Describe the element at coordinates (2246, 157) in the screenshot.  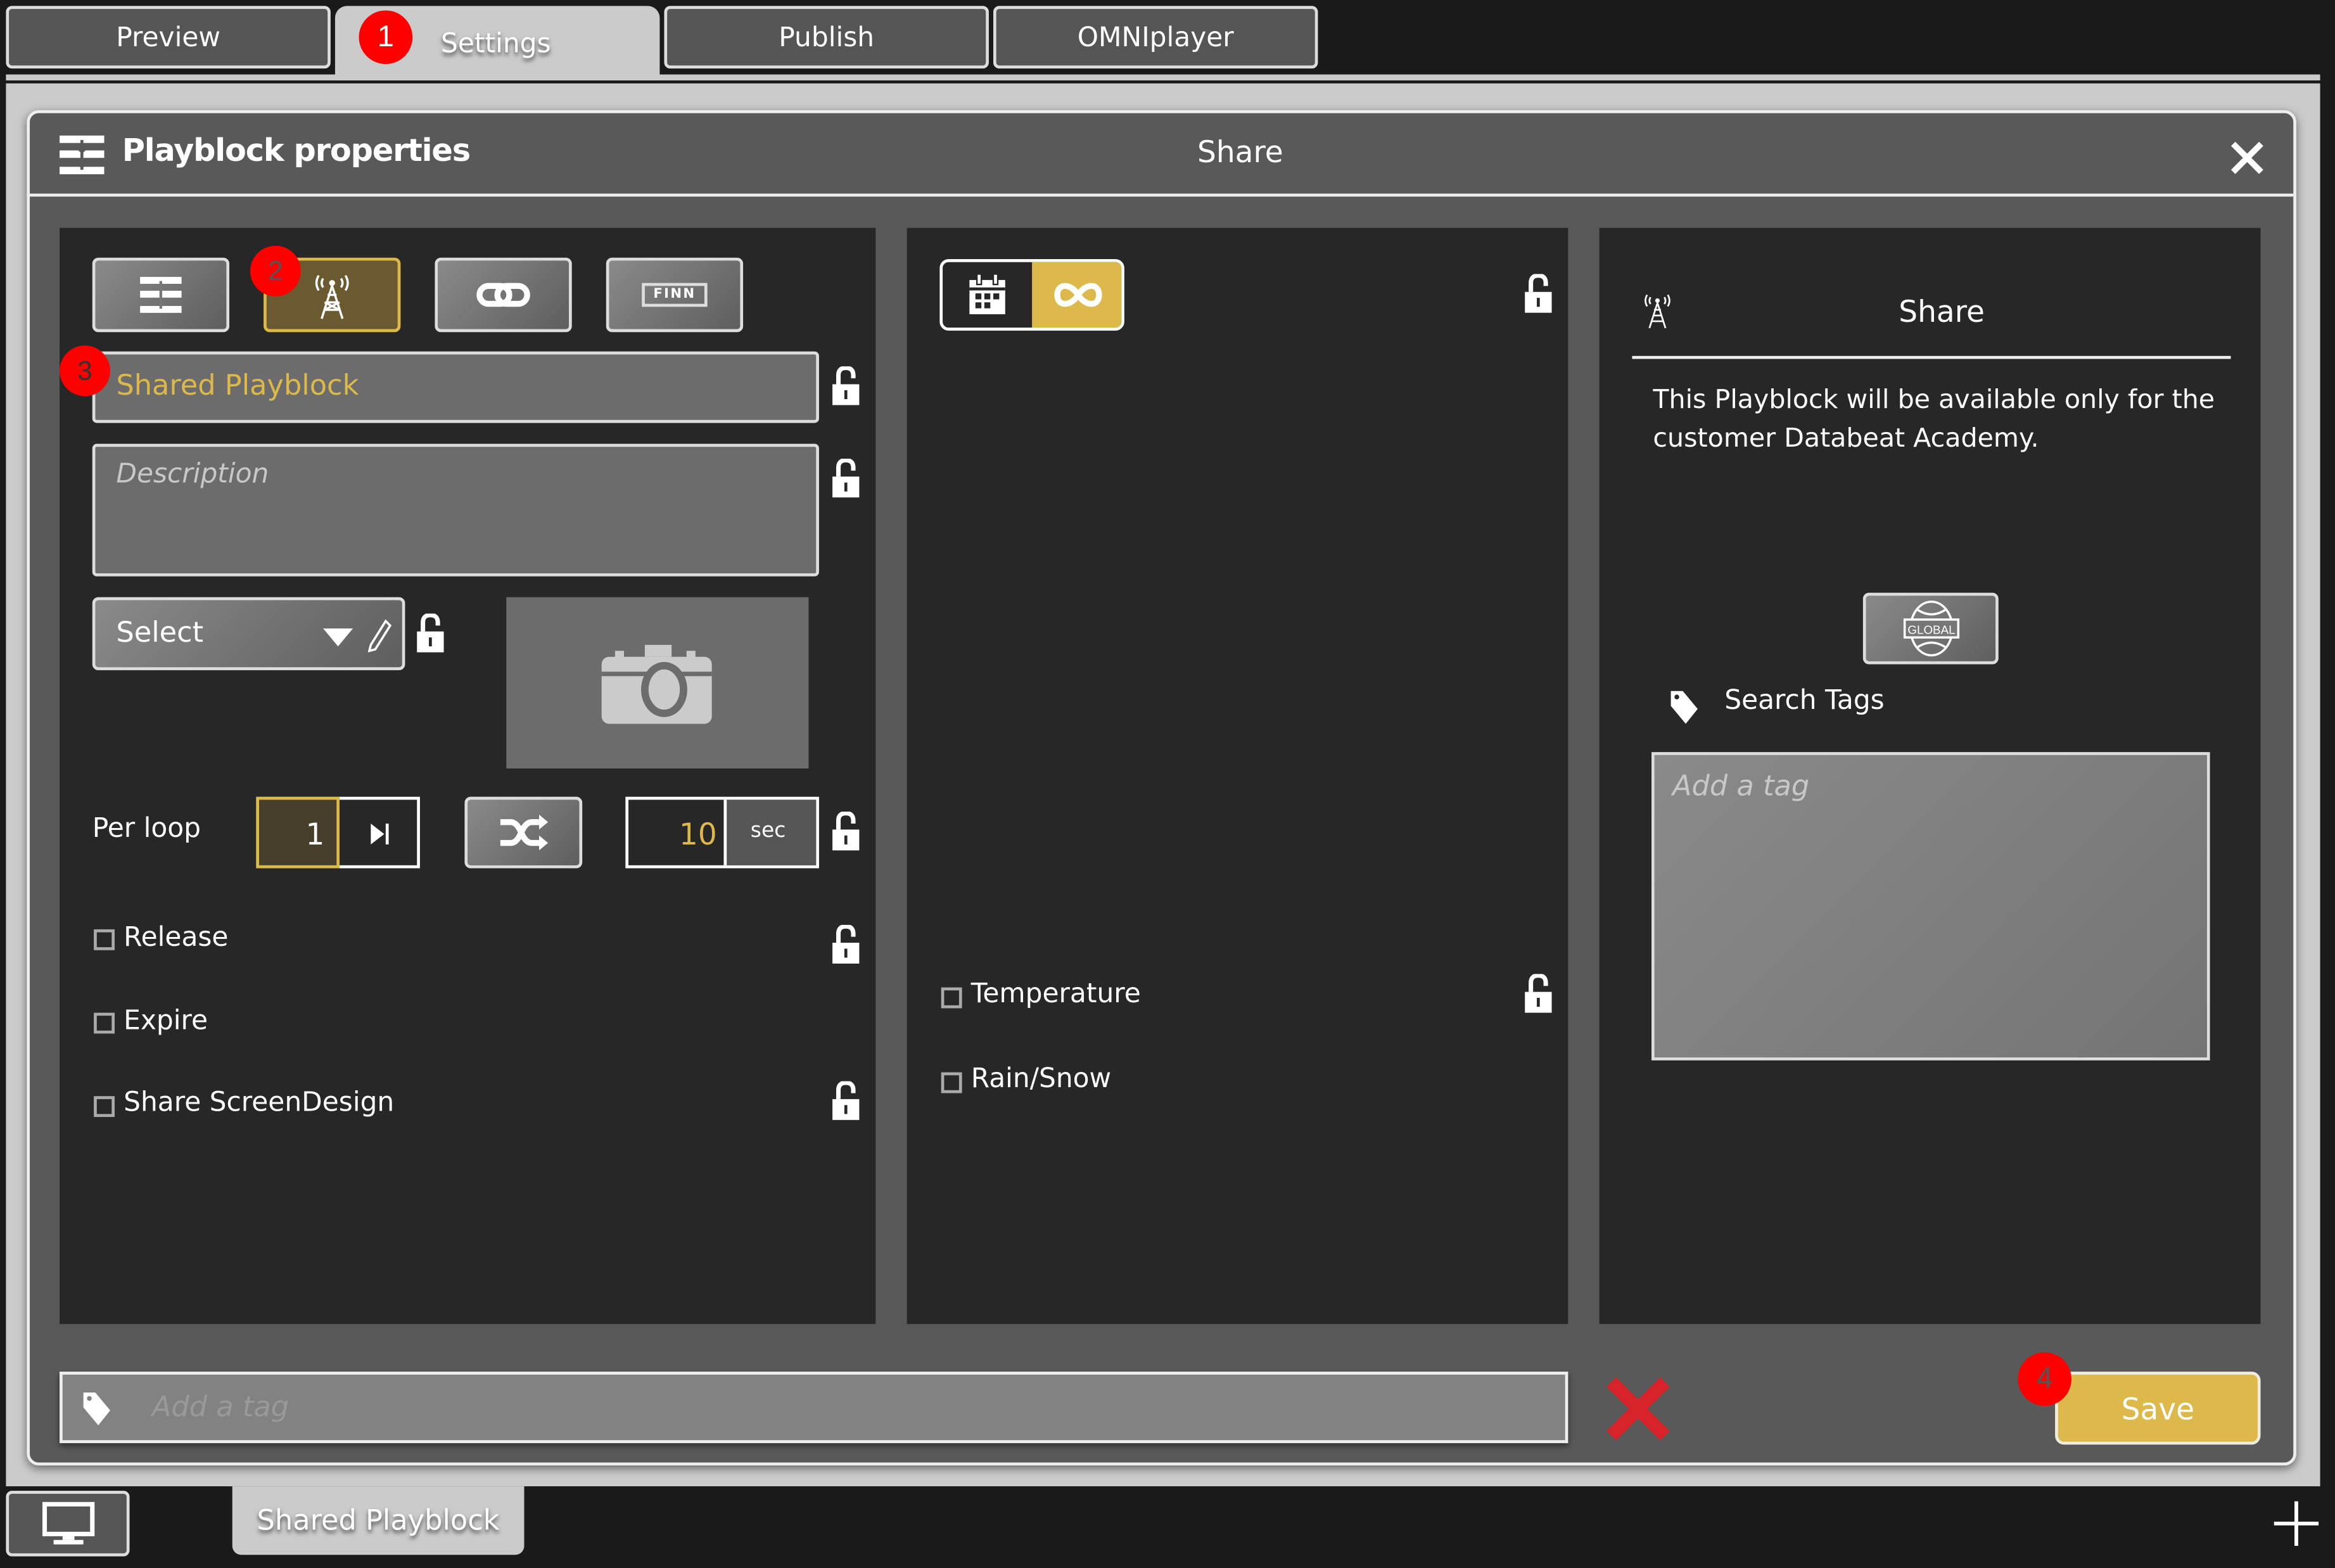
I see `close-icon` at that location.